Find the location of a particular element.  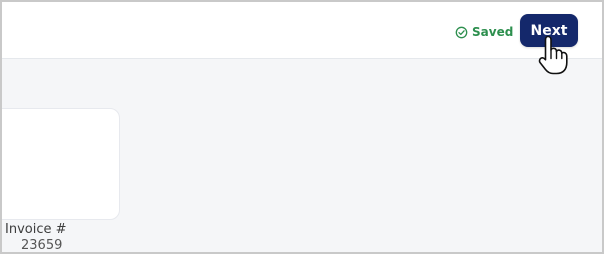

save-status-text: Saved is located at coordinates (493, 32).